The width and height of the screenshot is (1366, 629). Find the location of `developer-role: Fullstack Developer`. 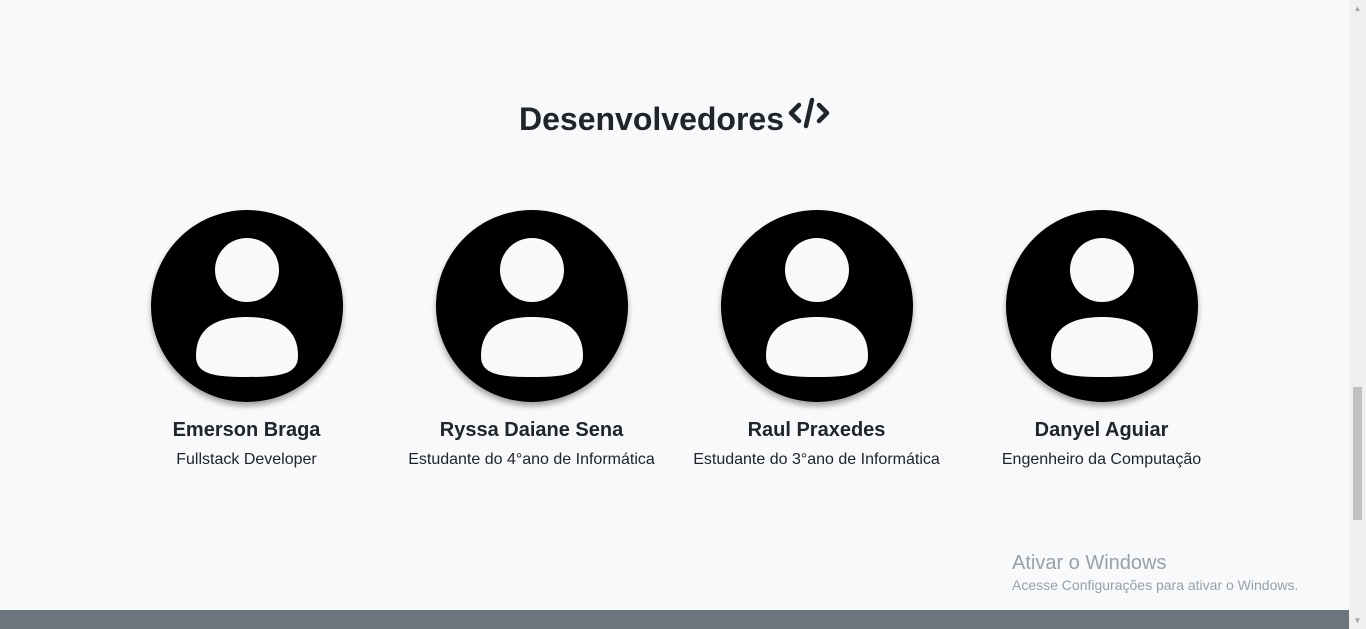

developer-role: Fullstack Developer is located at coordinates (246, 459).